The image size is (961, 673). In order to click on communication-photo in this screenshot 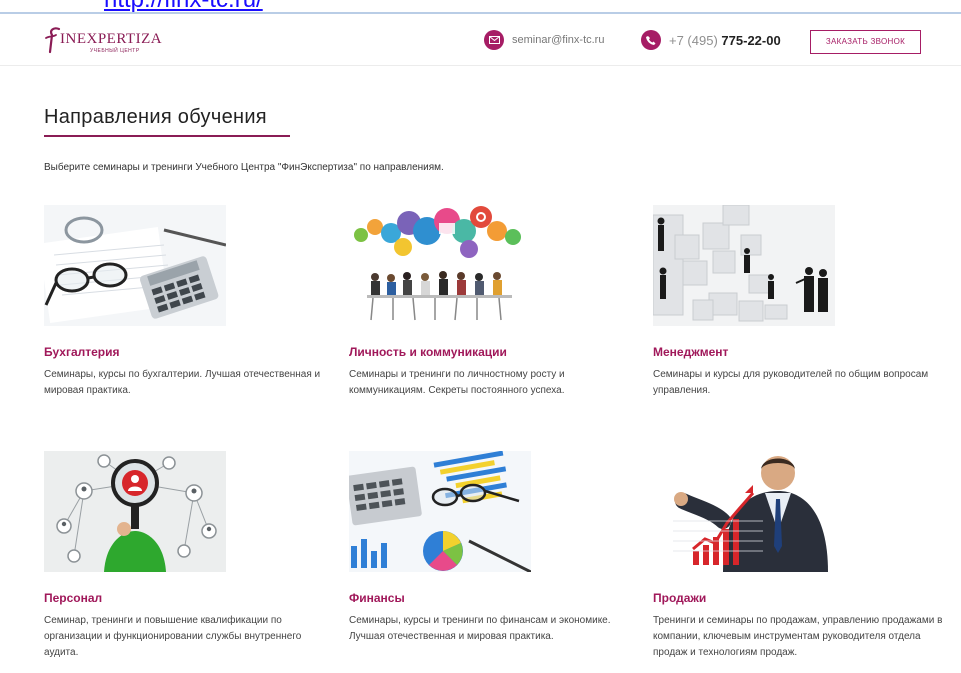, I will do `click(440, 265)`.